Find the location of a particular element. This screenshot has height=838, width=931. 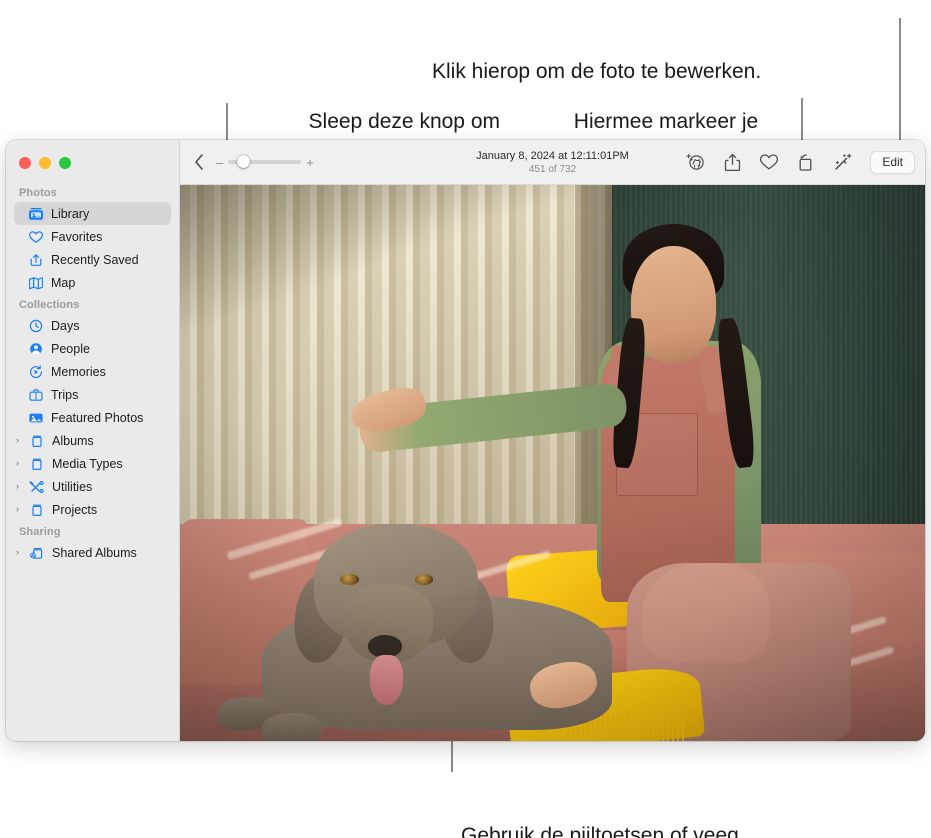

heart-icon is located at coordinates (35, 237).